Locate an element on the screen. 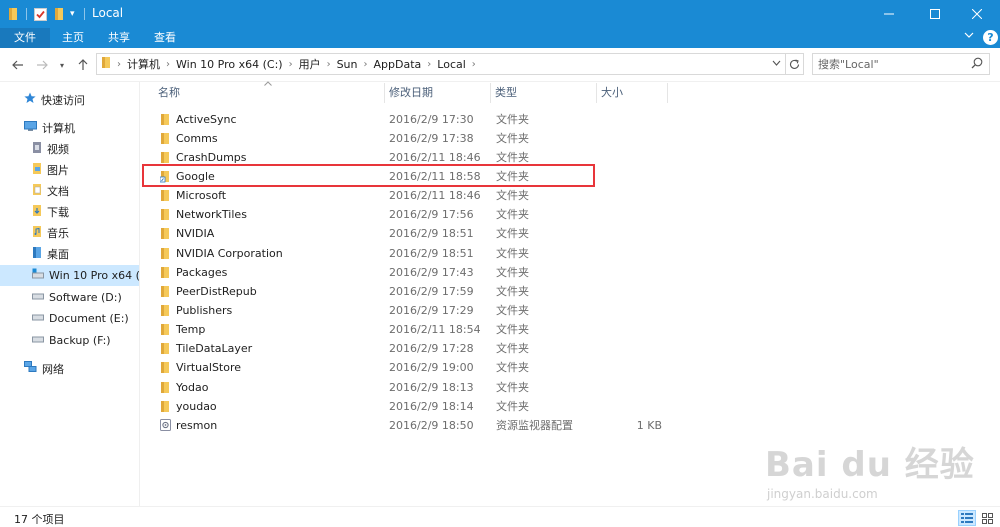 This screenshot has height=527, width=1000. sidebar-item-music: 音乐 is located at coordinates (69, 232).